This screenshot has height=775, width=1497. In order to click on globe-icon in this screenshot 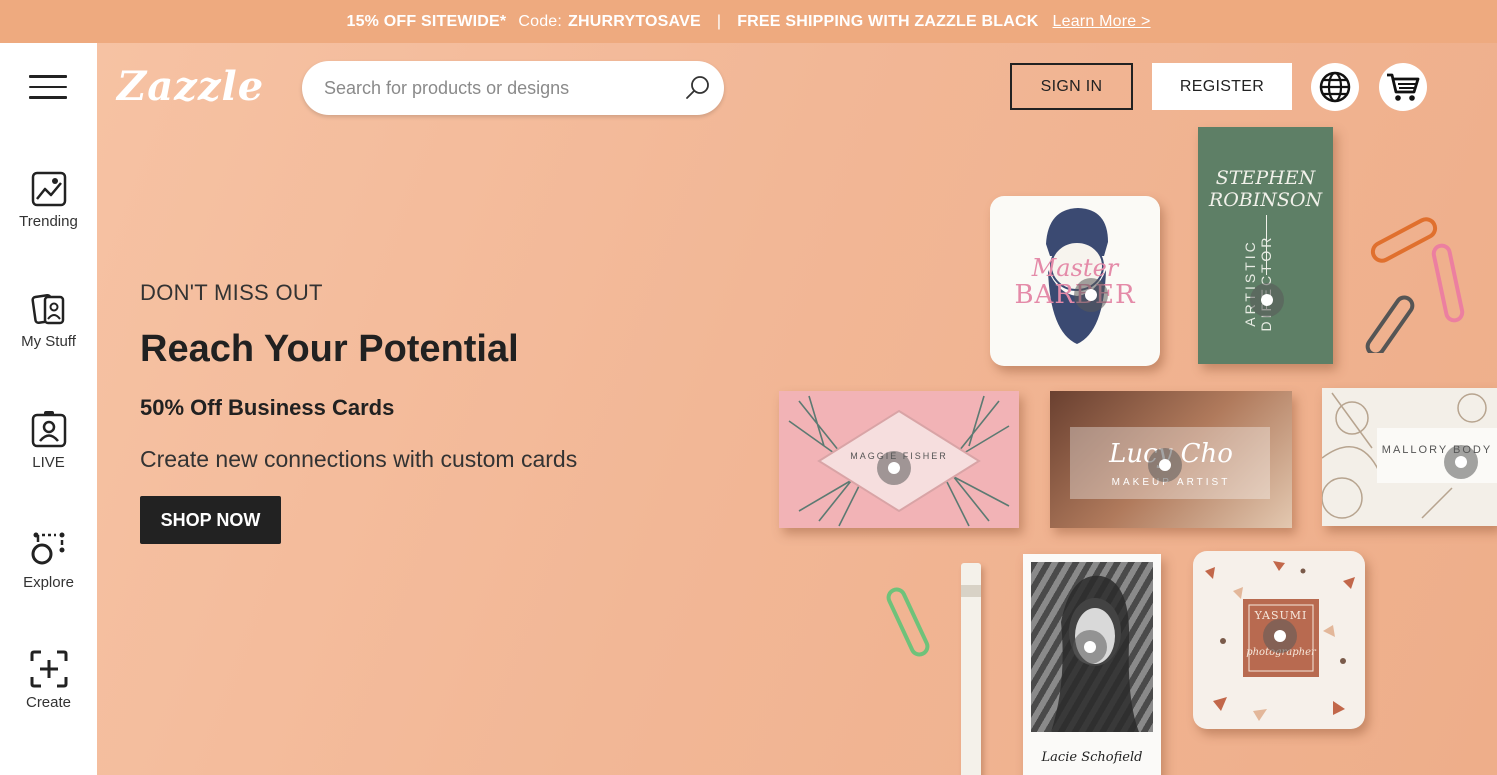, I will do `click(1335, 87)`.